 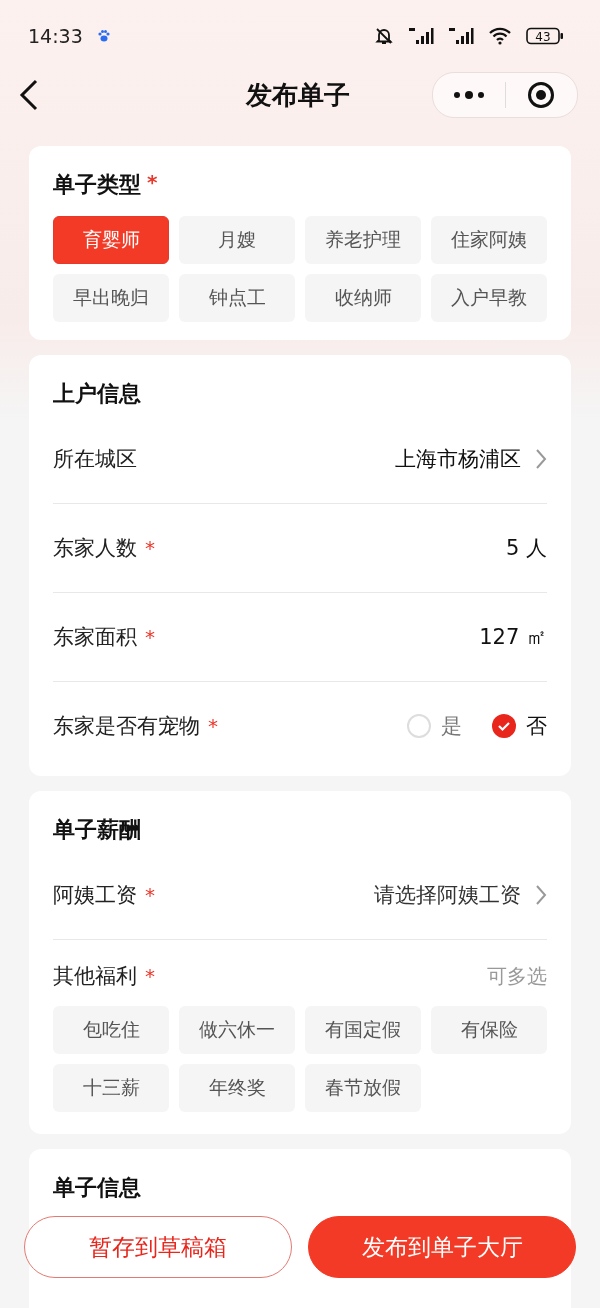 I want to click on bell-muted-icon, so click(x=384, y=36).